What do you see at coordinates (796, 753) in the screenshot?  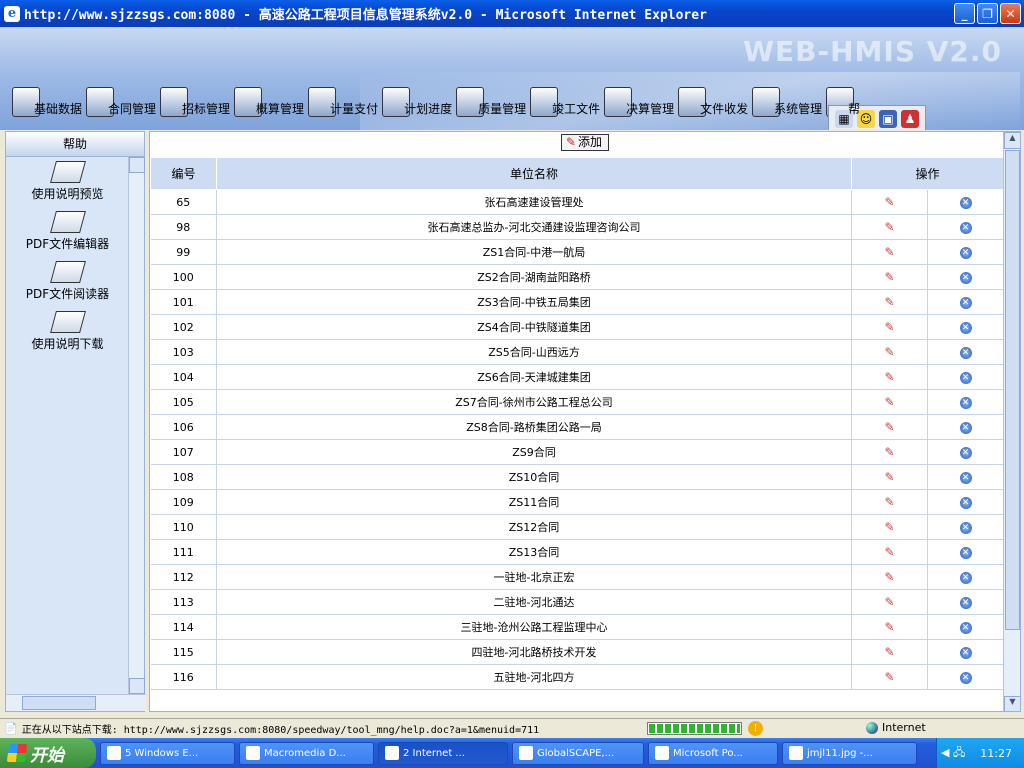 I see `app-icon` at bounding box center [796, 753].